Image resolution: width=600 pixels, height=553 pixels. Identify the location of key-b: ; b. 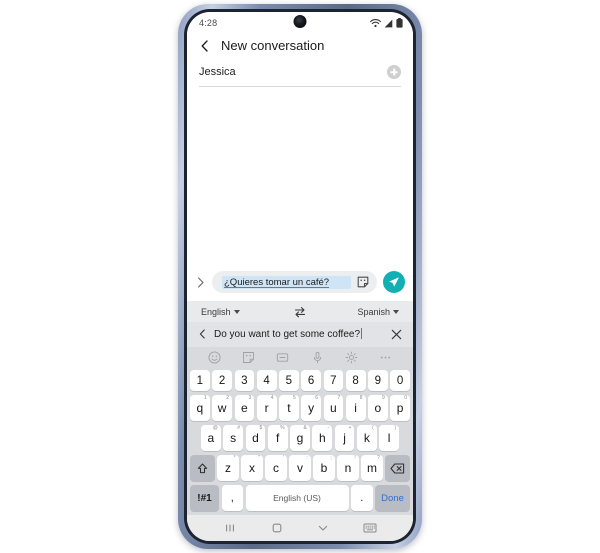
(324, 468).